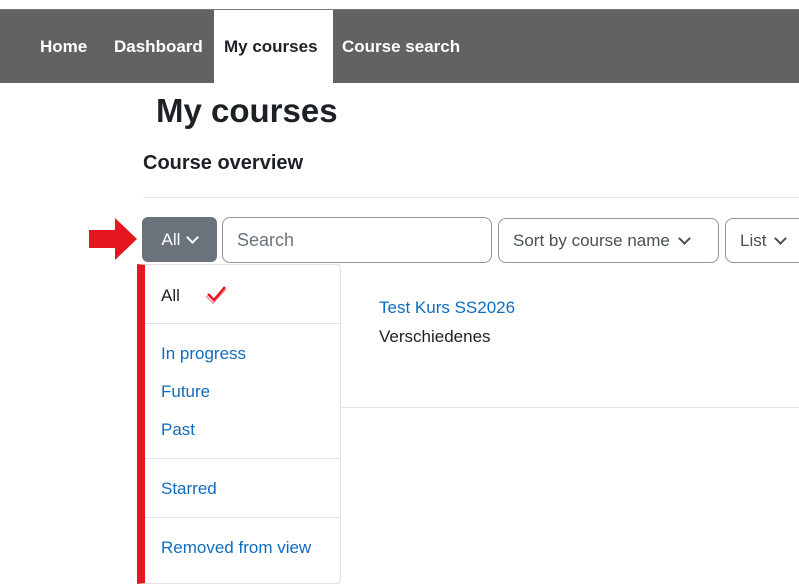 The height and width of the screenshot is (584, 799). What do you see at coordinates (447, 308) in the screenshot?
I see `course-name-link: Test Kurs SS2026` at bounding box center [447, 308].